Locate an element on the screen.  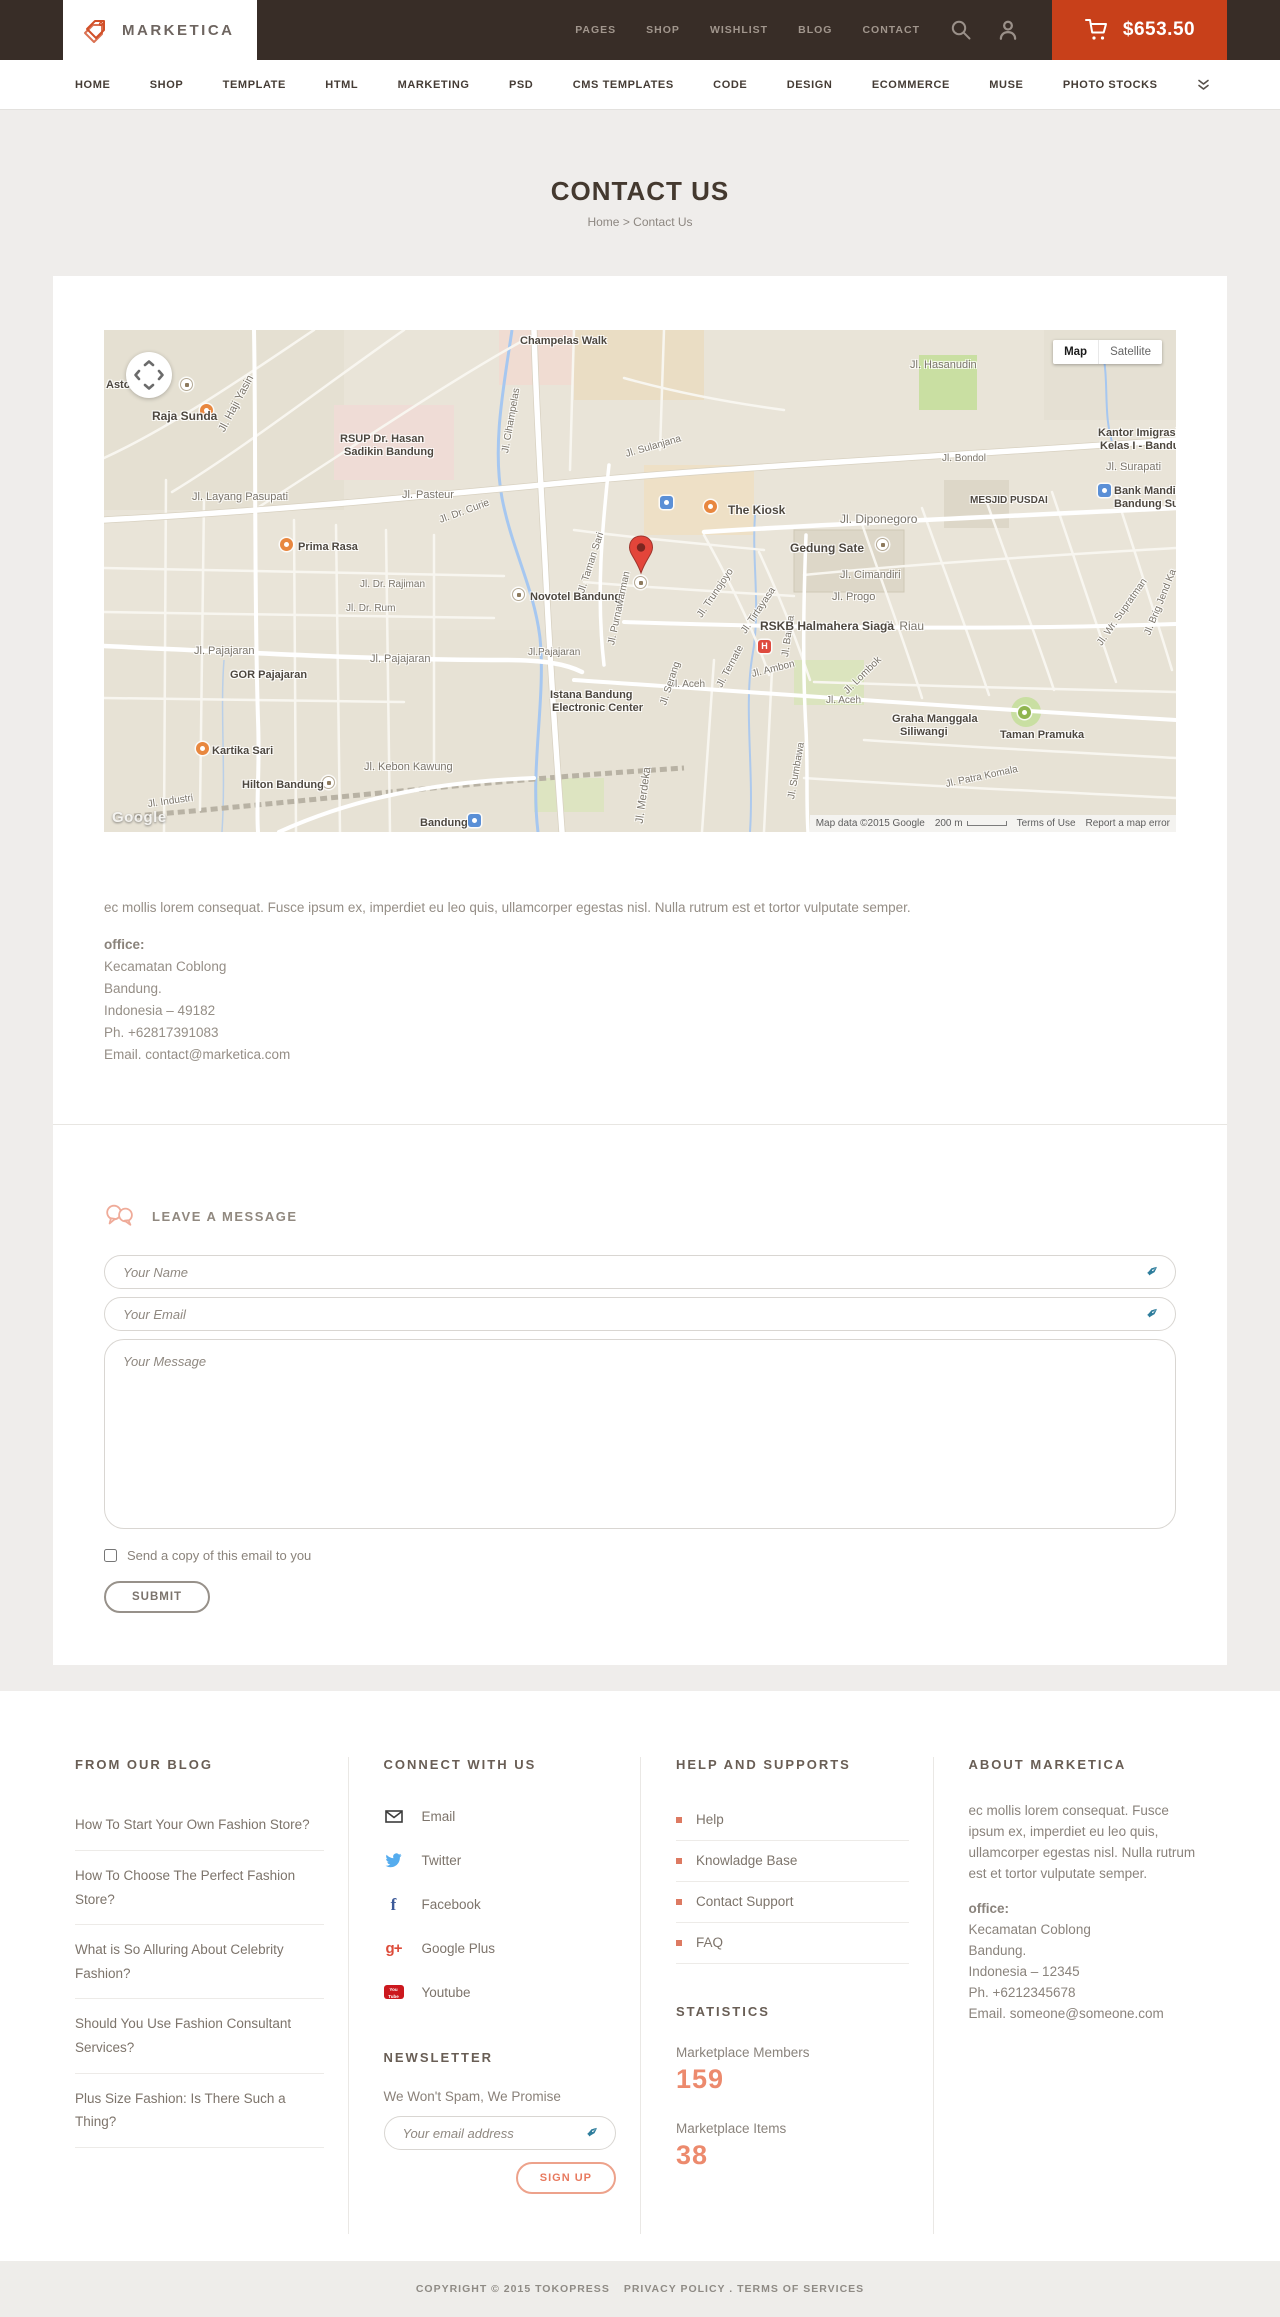
office-line: Email. someone@someone.com is located at coordinates (1066, 2014).